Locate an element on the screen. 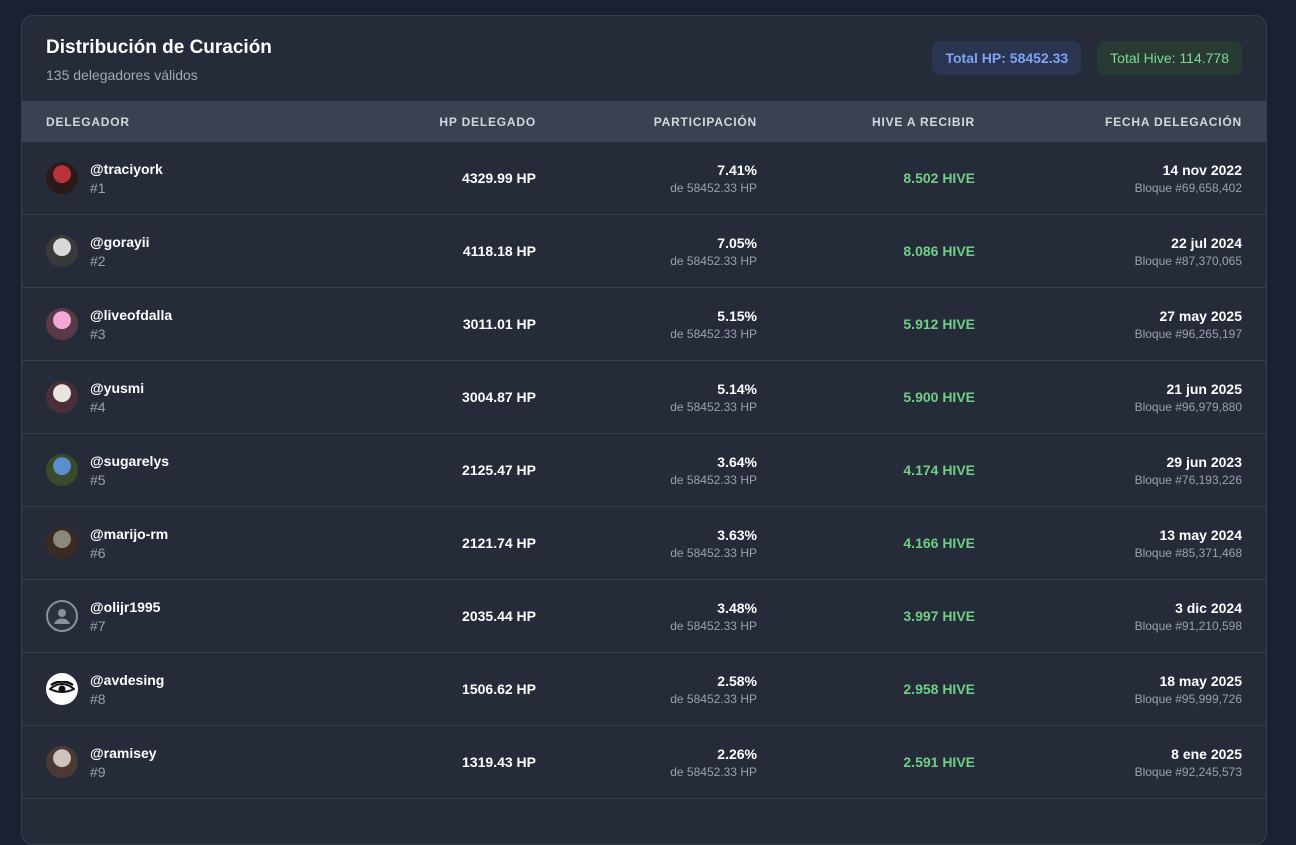 The width and height of the screenshot is (1296, 845). delegator-username: @olijr1995 is located at coordinates (125, 607).